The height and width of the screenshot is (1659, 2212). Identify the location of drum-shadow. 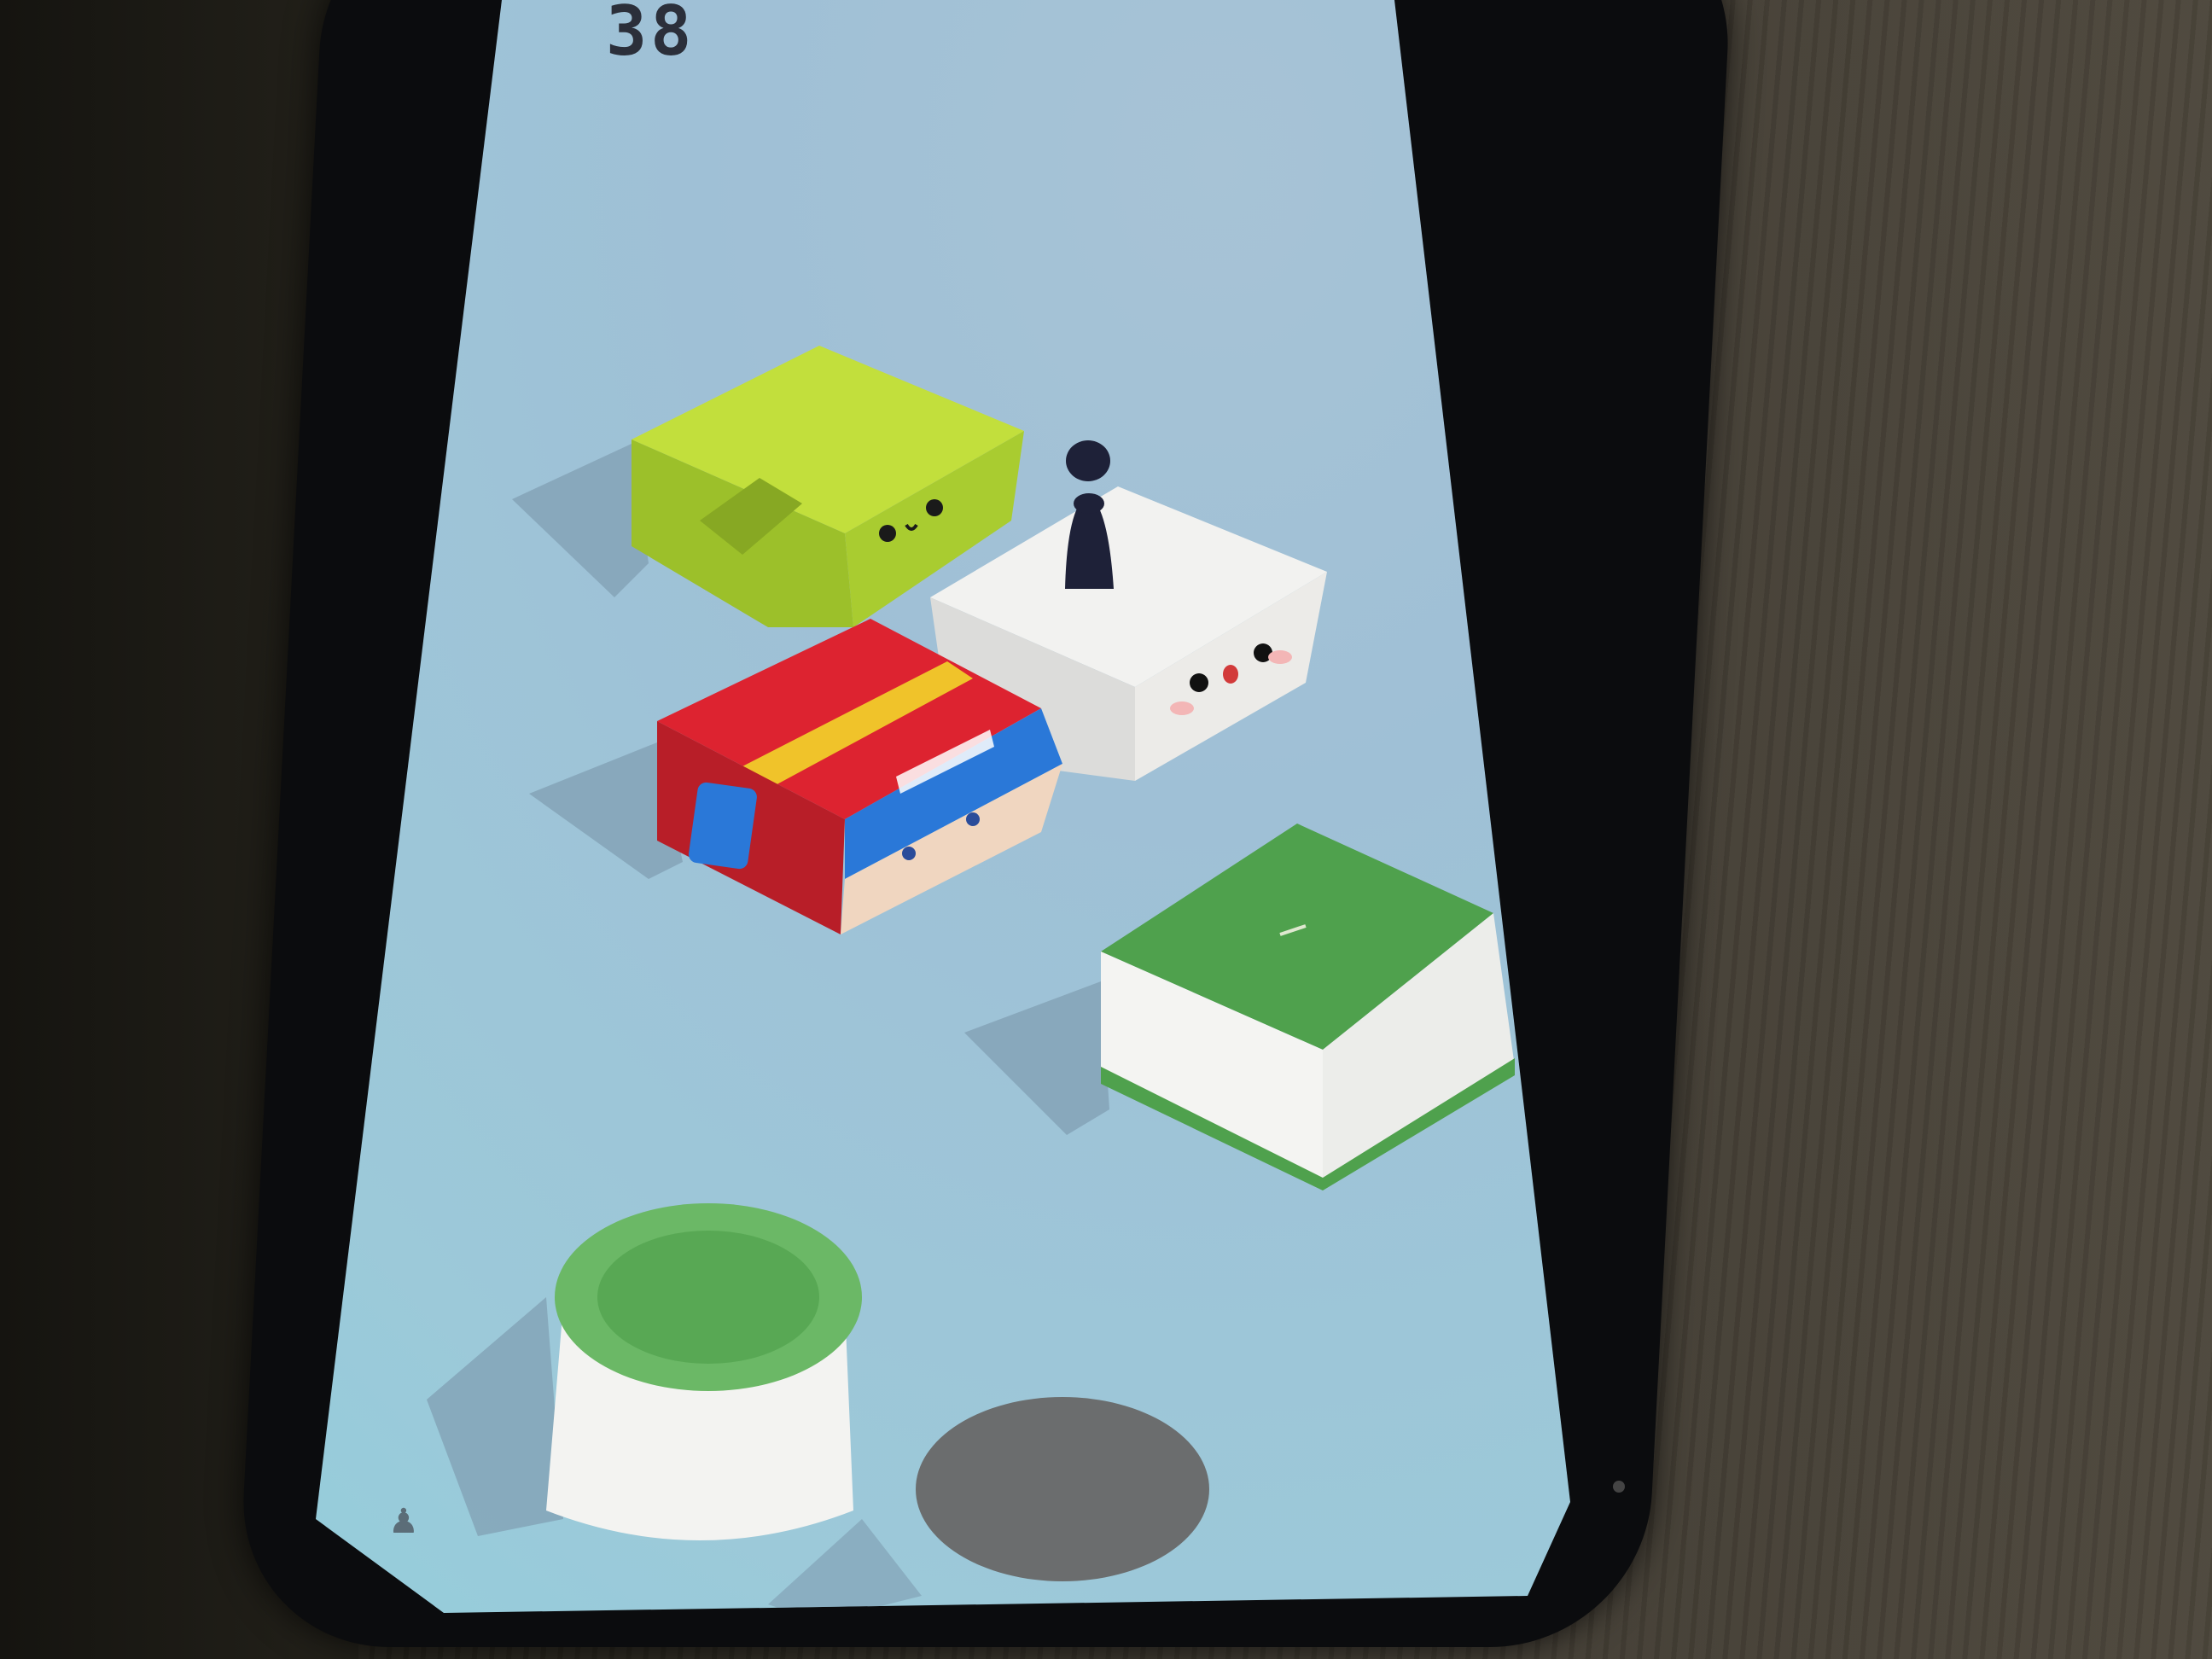
(495, 1416).